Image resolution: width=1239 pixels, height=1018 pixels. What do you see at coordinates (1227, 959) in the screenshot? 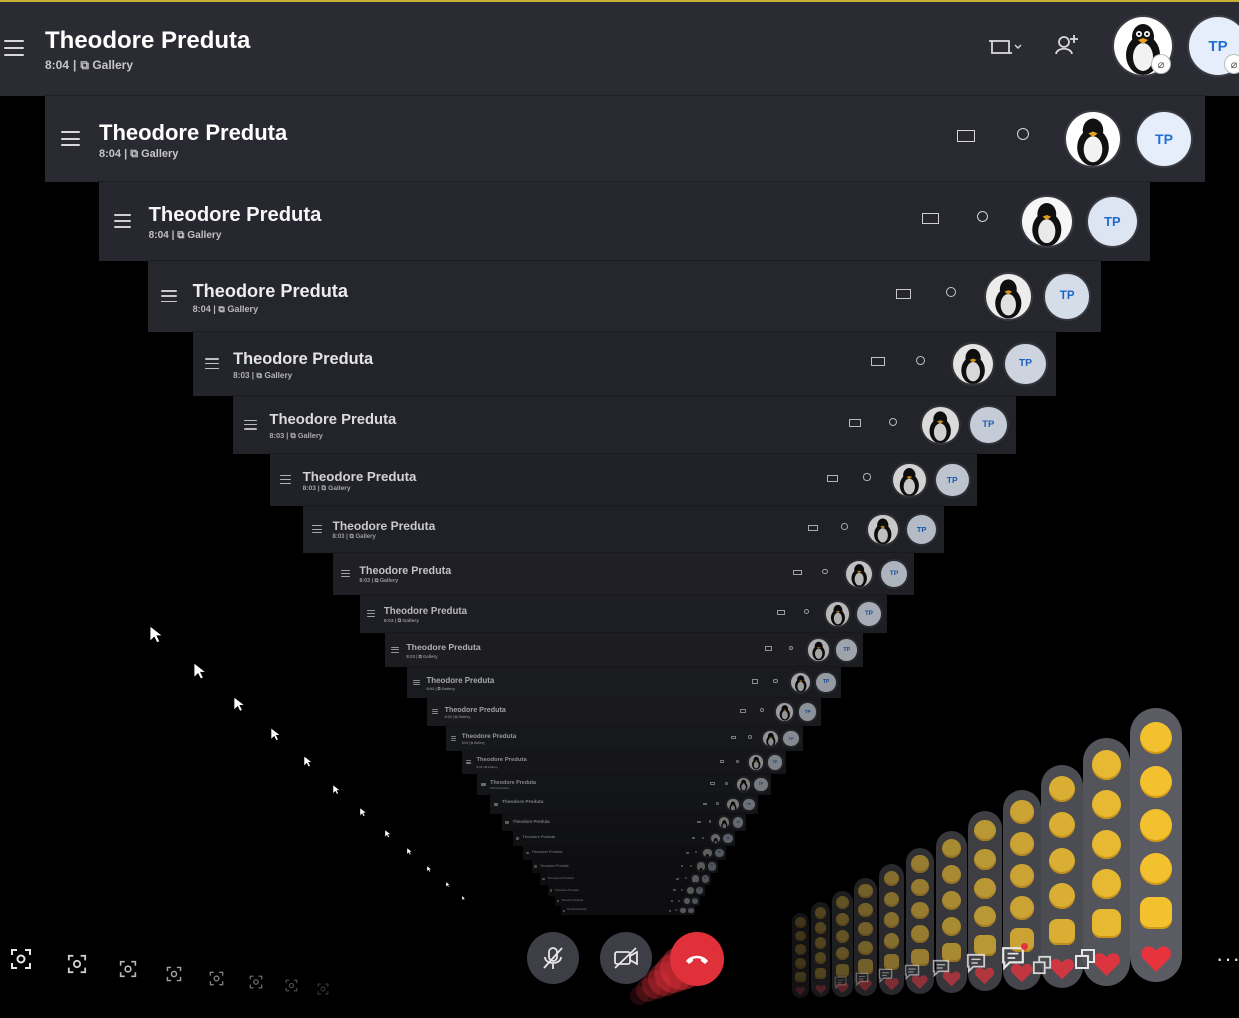
I see `more-options-button: ···` at bounding box center [1227, 959].